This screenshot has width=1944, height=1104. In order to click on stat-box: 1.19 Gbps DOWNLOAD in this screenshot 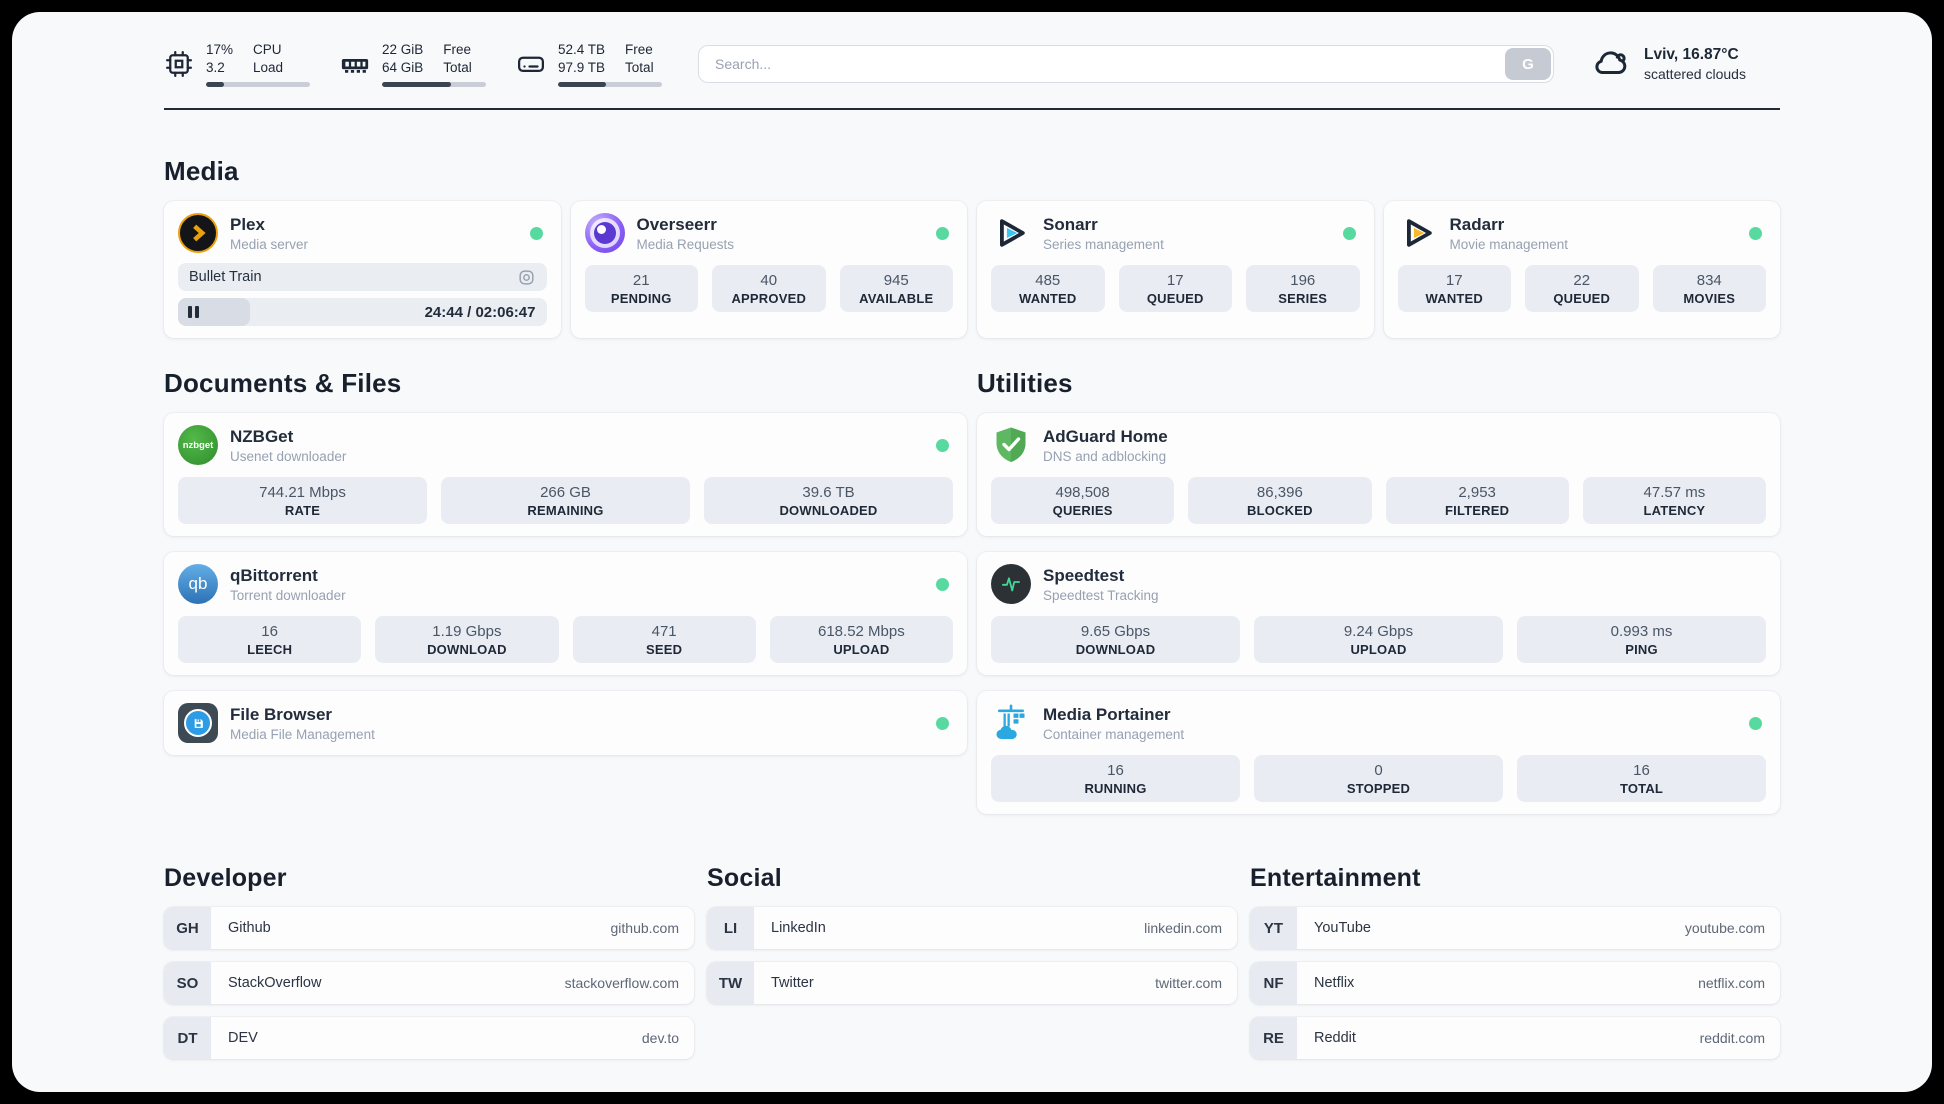, I will do `click(467, 639)`.